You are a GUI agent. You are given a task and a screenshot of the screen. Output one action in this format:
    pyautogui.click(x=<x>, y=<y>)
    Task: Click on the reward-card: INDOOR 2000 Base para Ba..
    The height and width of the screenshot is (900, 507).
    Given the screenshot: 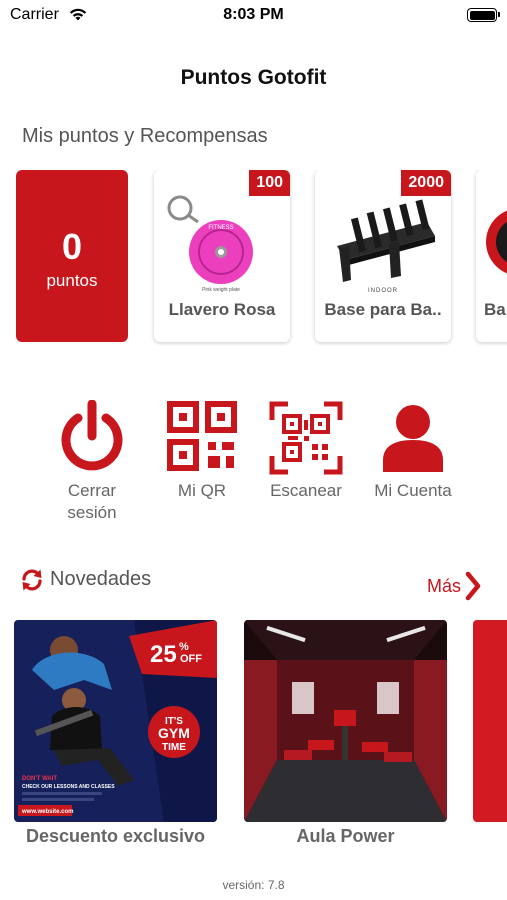 What is the action you would take?
    pyautogui.click(x=383, y=256)
    